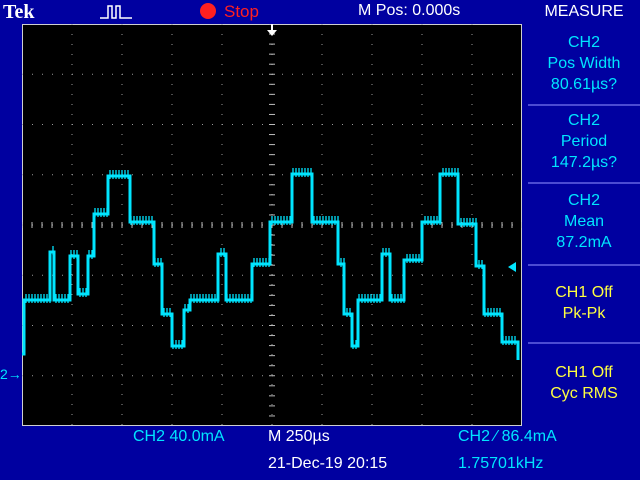  I want to click on ch2-scale: CH2 40.0mA, so click(179, 436).